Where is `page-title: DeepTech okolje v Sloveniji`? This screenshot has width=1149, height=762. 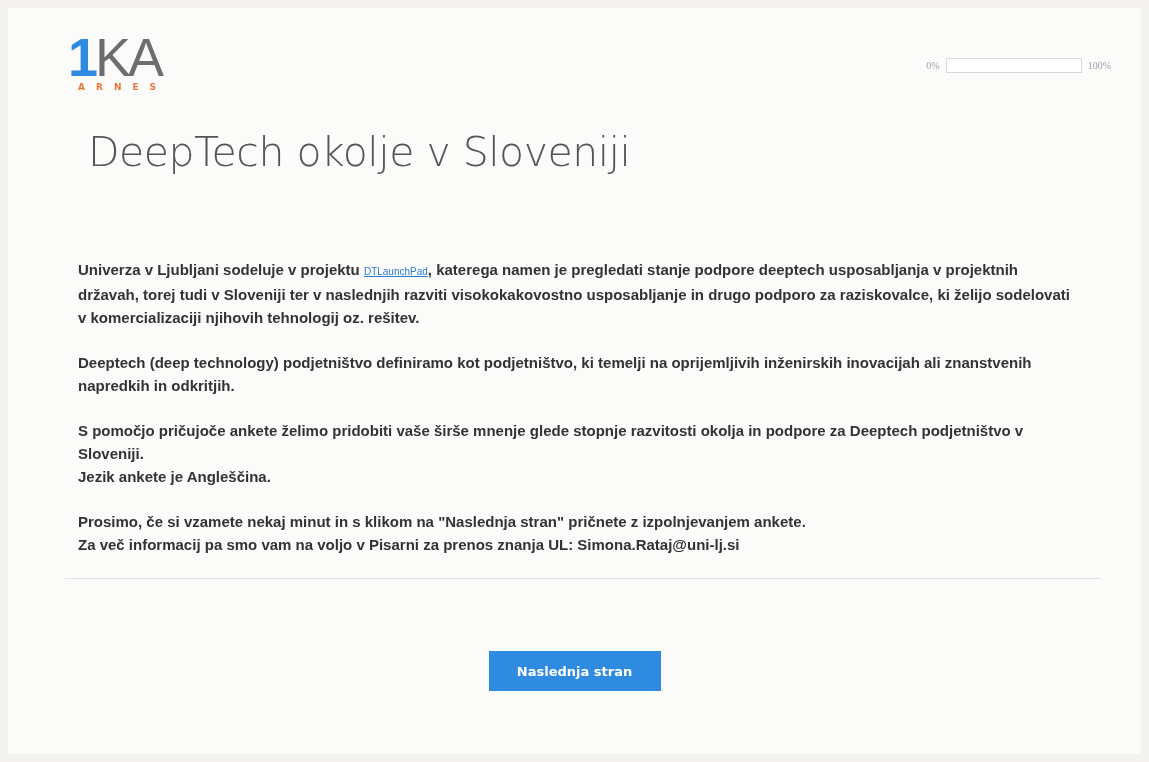 page-title: DeepTech okolje v Sloveniji is located at coordinates (360, 152).